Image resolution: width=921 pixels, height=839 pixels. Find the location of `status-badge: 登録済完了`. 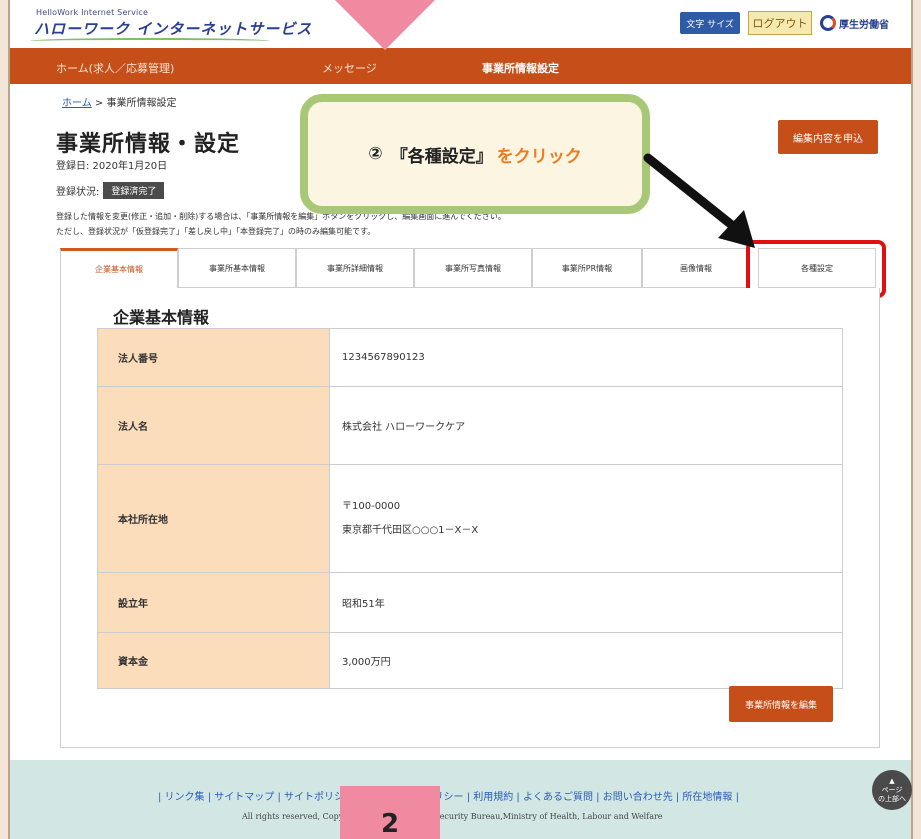

status-badge: 登録済完了 is located at coordinates (134, 190).